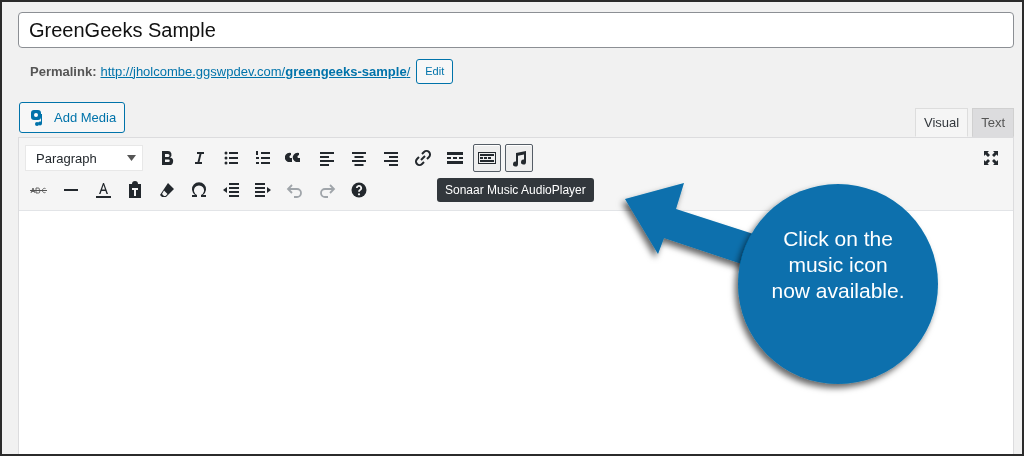  What do you see at coordinates (519, 158) in the screenshot?
I see `music-note-button` at bounding box center [519, 158].